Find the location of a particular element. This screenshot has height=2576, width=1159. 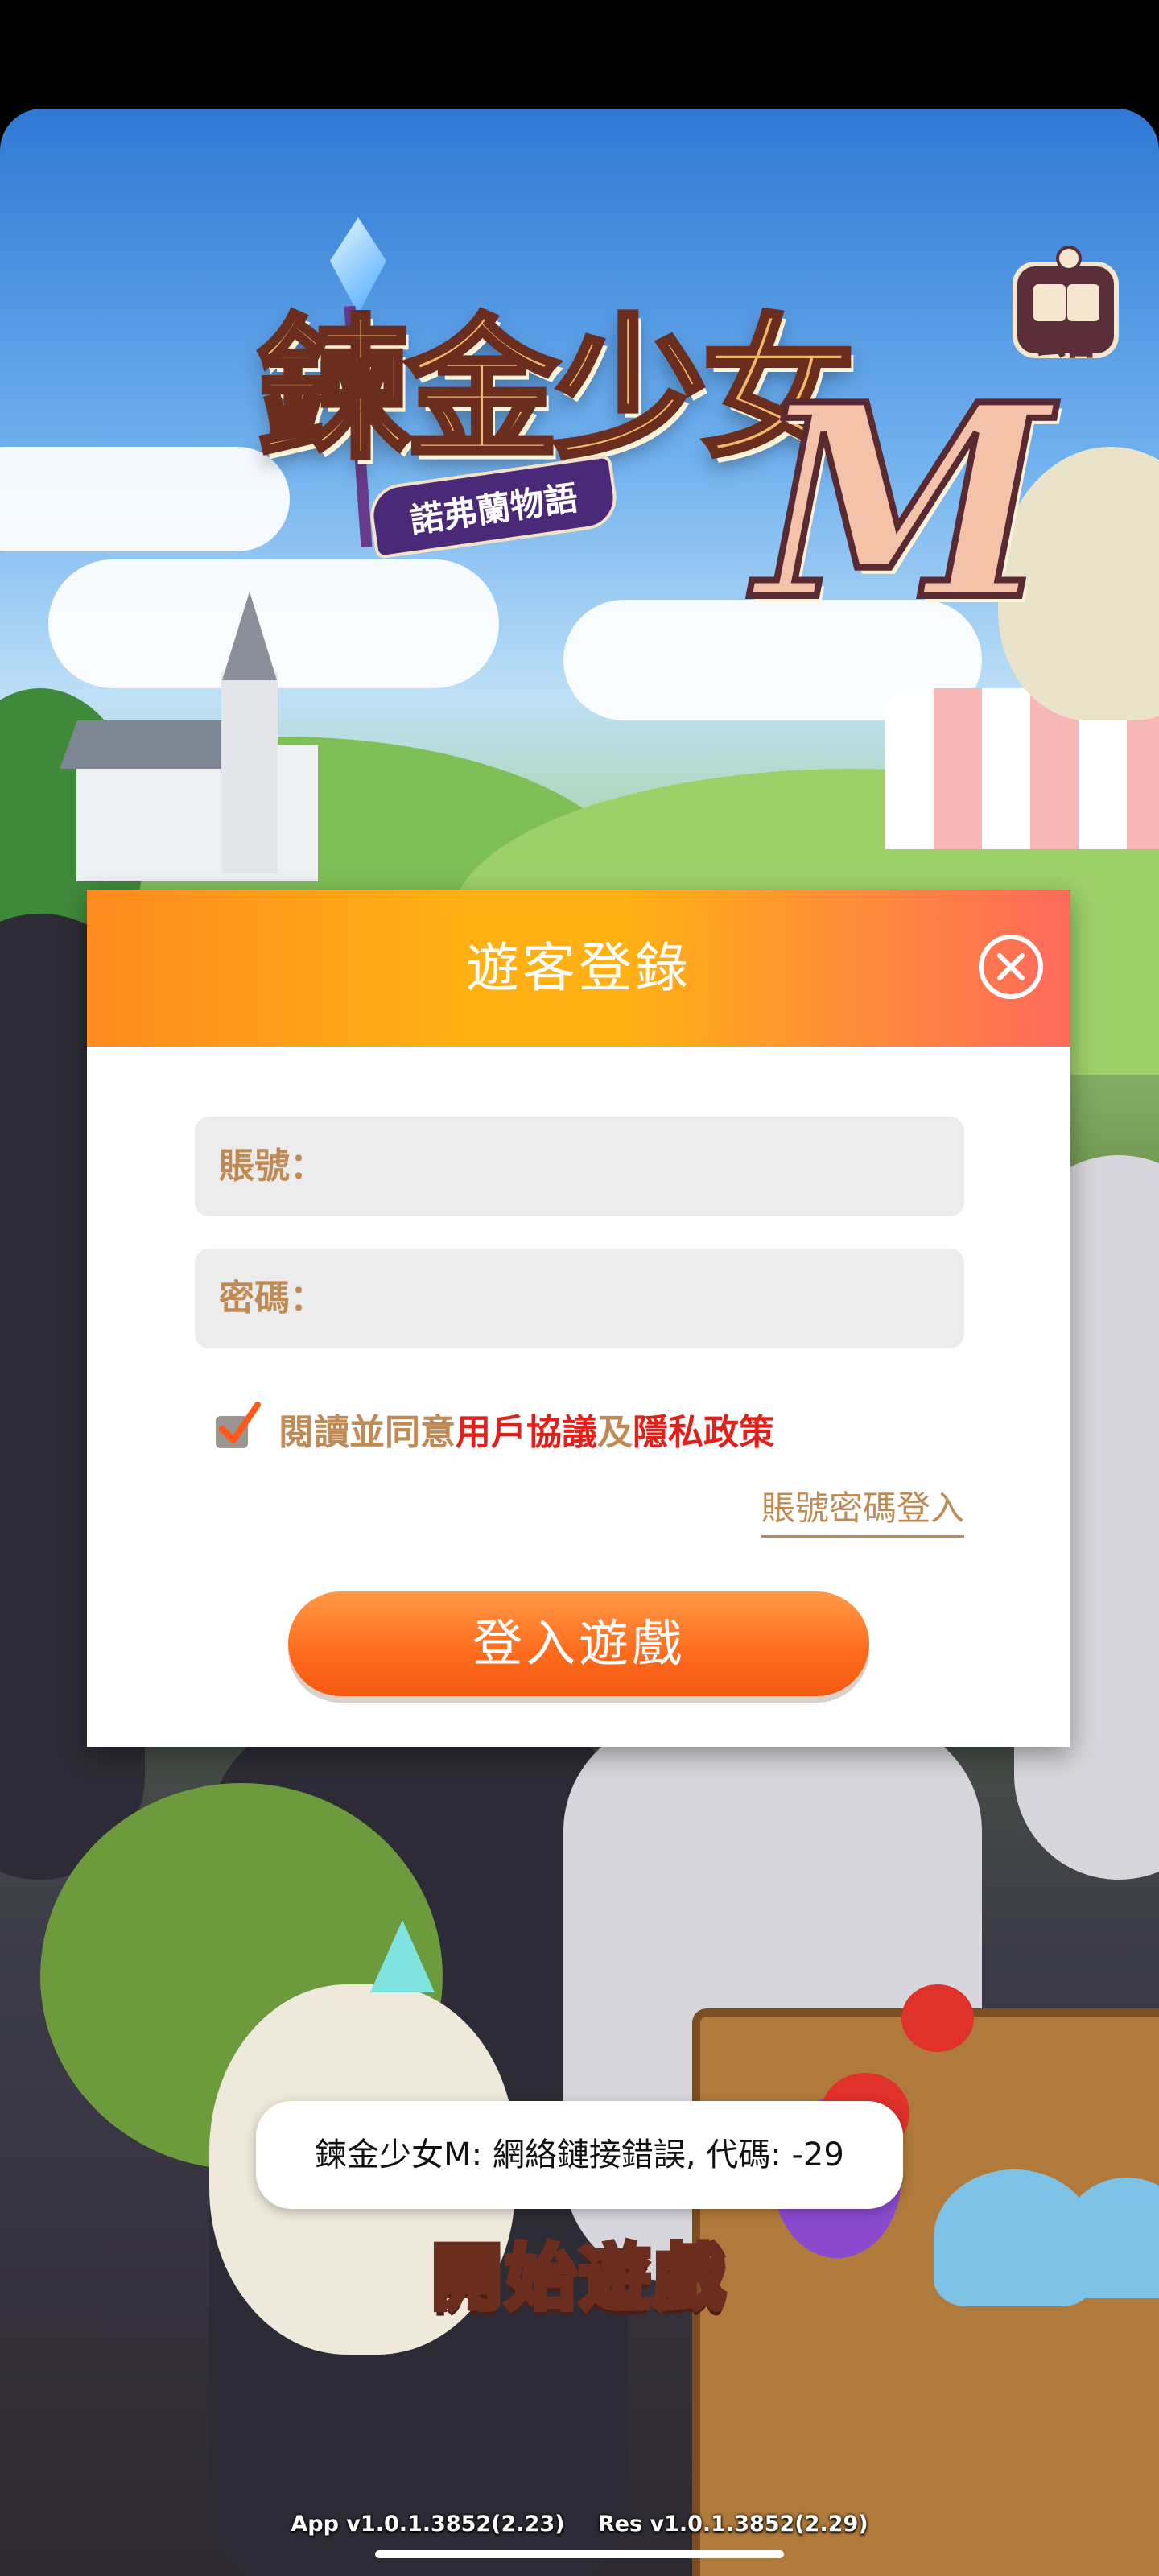

start-game-label: 開始遊戲 is located at coordinates (578, 2278).